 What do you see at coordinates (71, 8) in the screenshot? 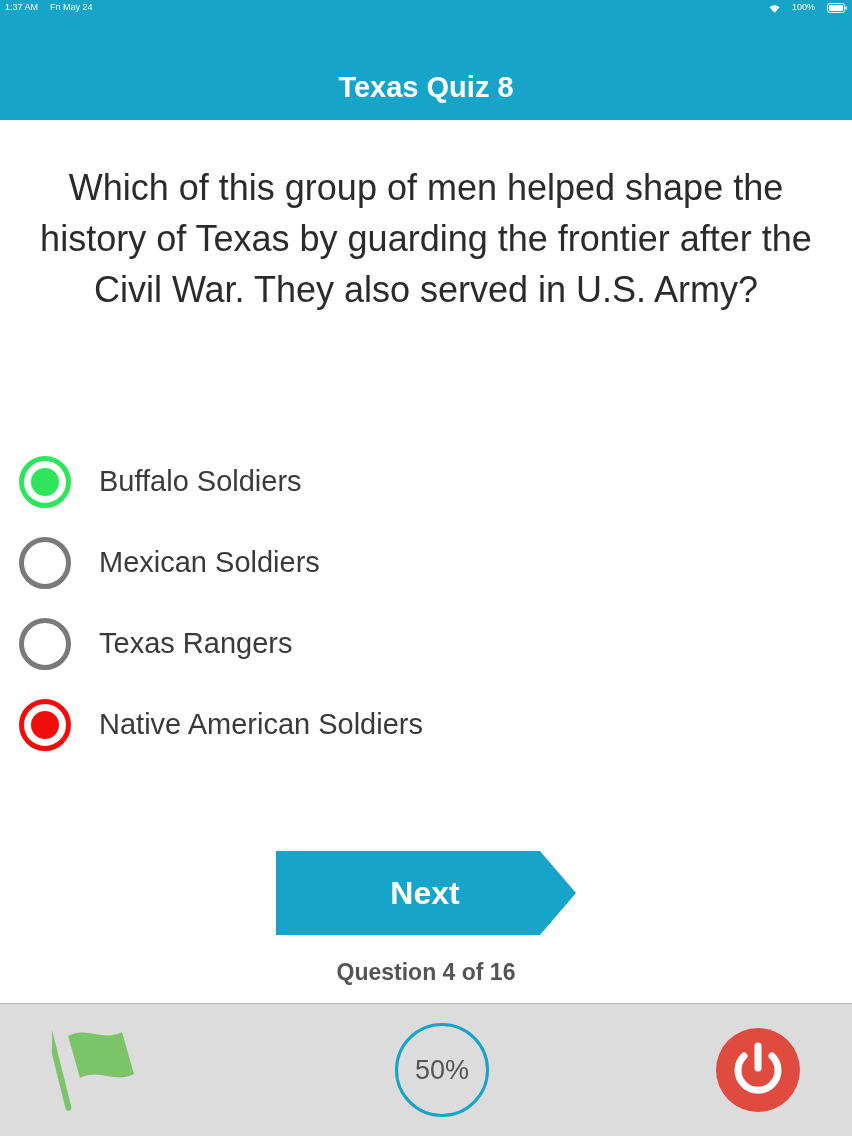
I see `status-date: Fri May 24` at bounding box center [71, 8].